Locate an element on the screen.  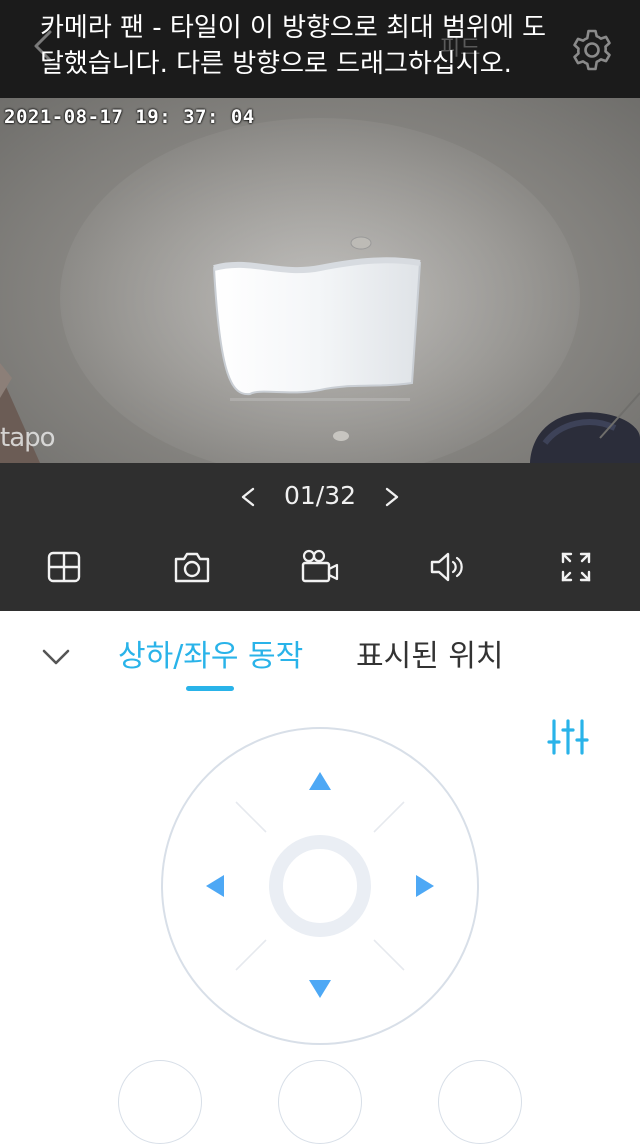
sliders-adjust-icon is located at coordinates (568, 737).